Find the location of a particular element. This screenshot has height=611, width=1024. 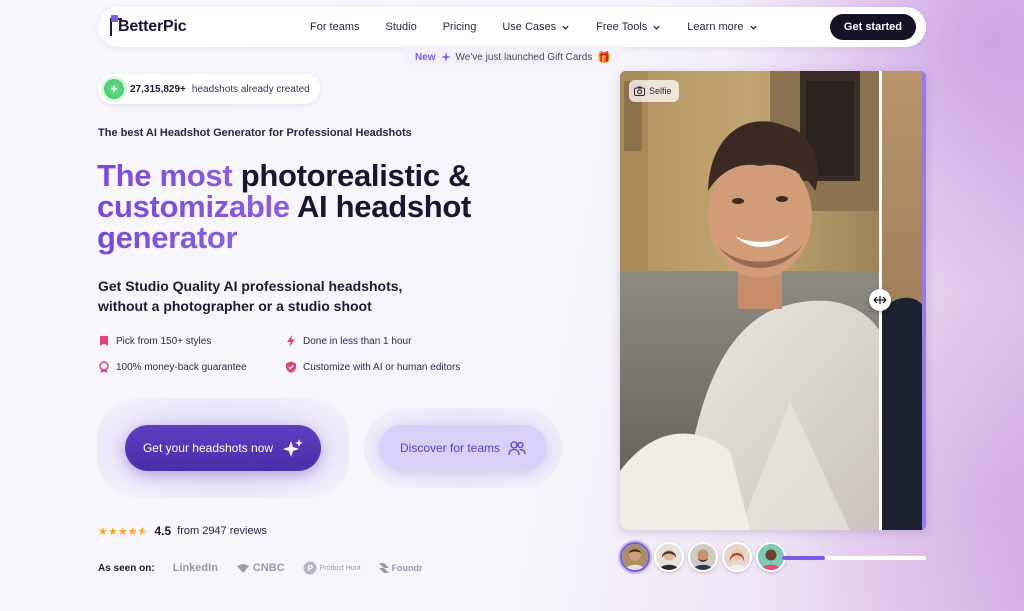

feature-label: 100% money-back guarantee is located at coordinates (181, 367).